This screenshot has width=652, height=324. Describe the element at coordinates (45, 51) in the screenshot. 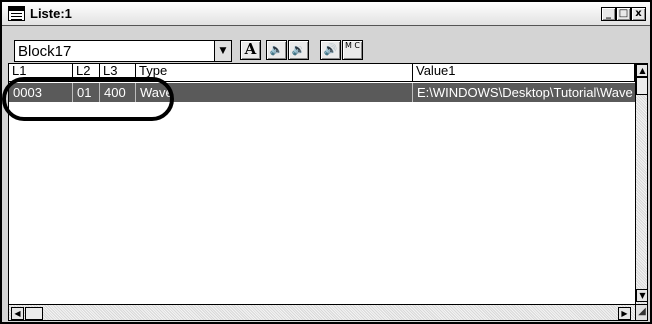

I see `block-select-value: Block17` at that location.